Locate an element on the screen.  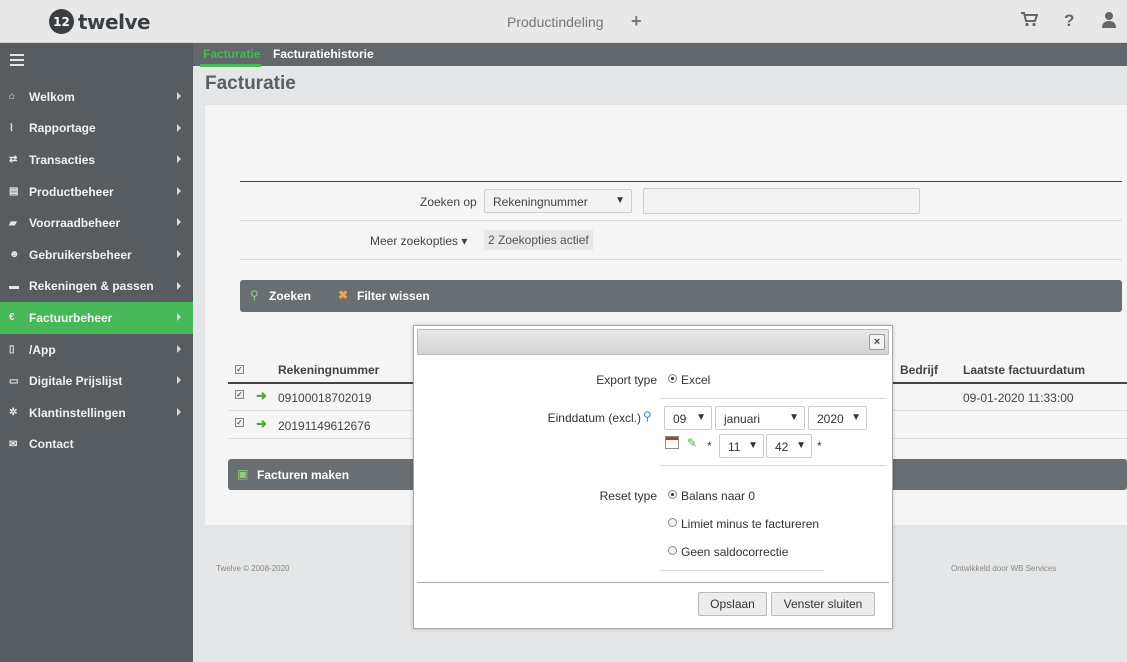
sidebar-item-rapportage: ⌇ Rapportage is located at coordinates (96, 129).